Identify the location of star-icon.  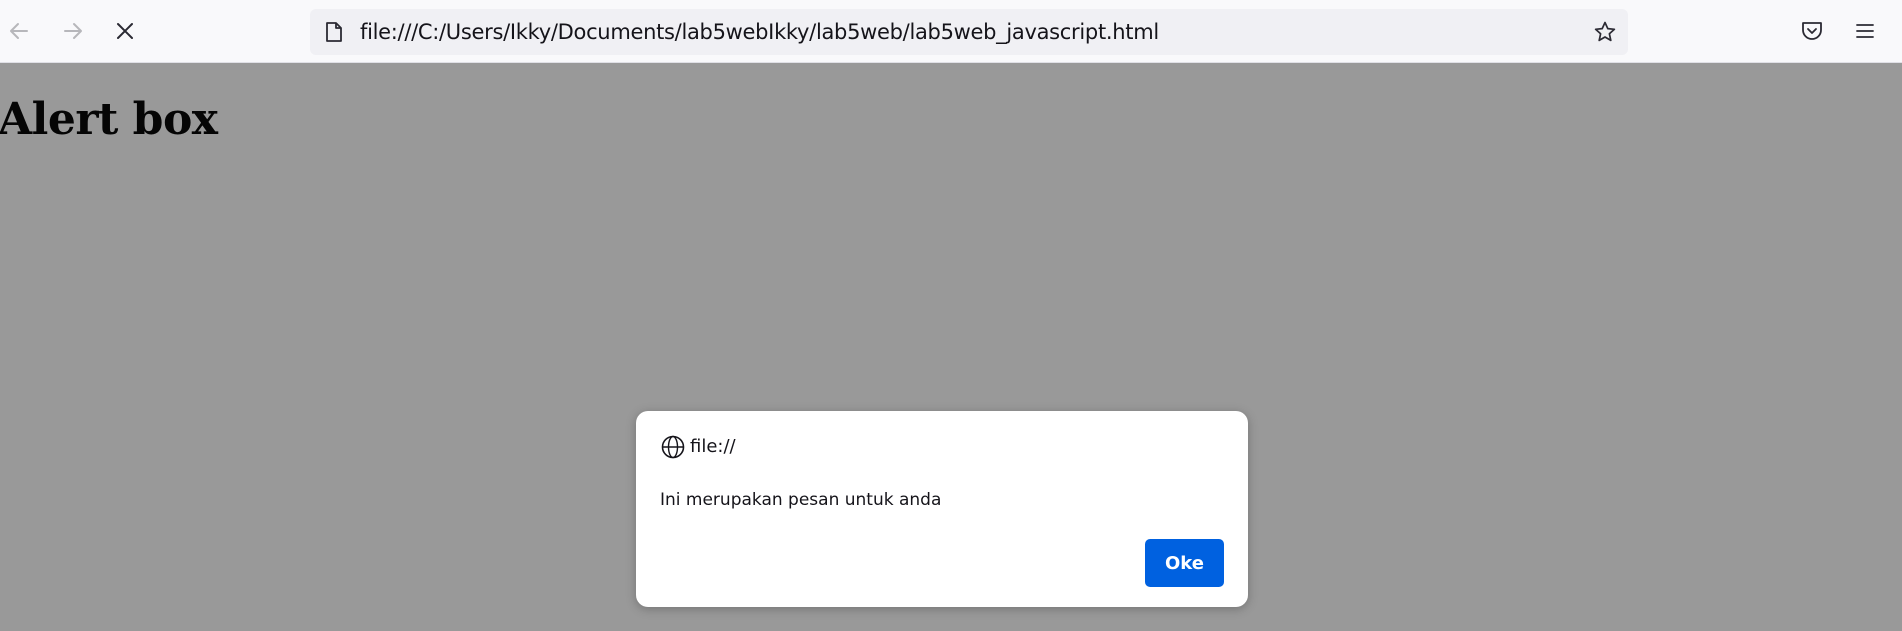
(1605, 32).